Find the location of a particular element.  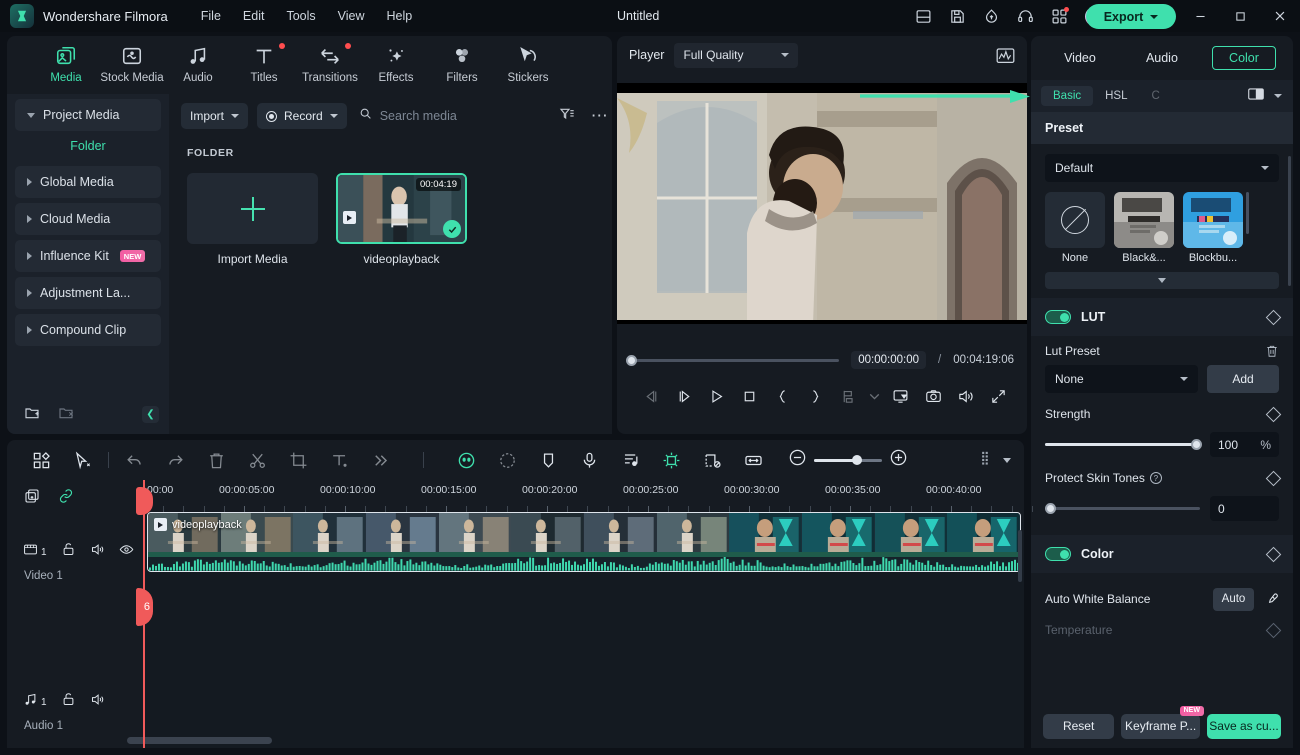

text-button is located at coordinates (339, 460).